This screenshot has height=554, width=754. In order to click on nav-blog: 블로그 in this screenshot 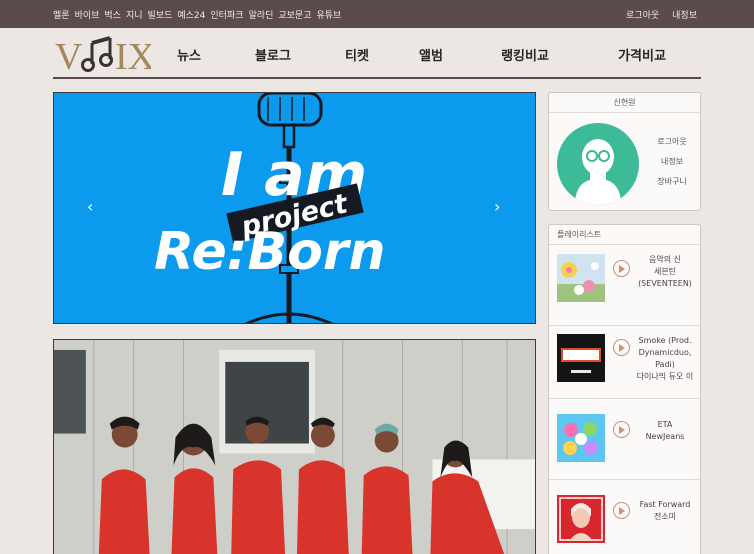, I will do `click(273, 54)`.